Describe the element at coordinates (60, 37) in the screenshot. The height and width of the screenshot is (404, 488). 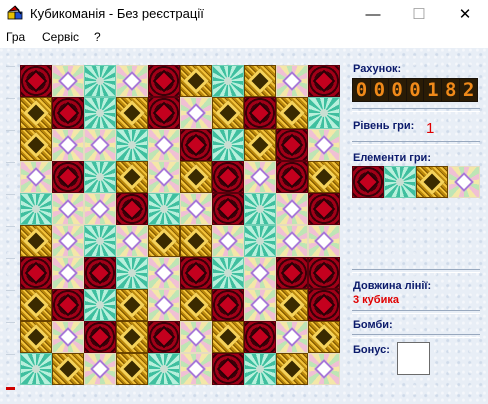
I see `menu-service: Сервіс` at that location.